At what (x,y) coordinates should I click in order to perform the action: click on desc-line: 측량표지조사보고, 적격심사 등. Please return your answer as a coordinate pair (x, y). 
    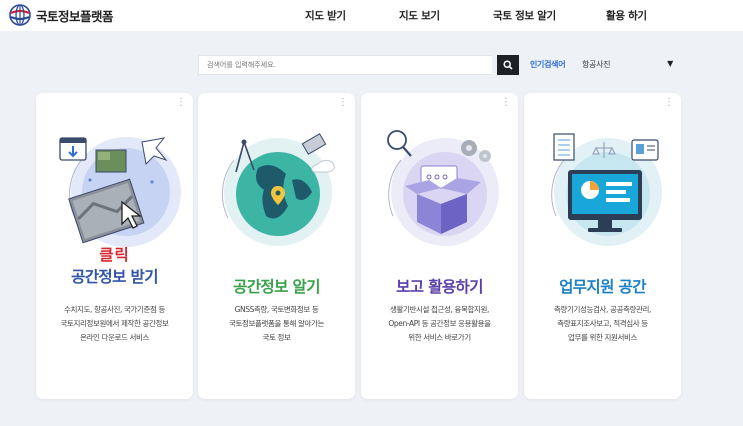
    Looking at the image, I should click on (602, 323).